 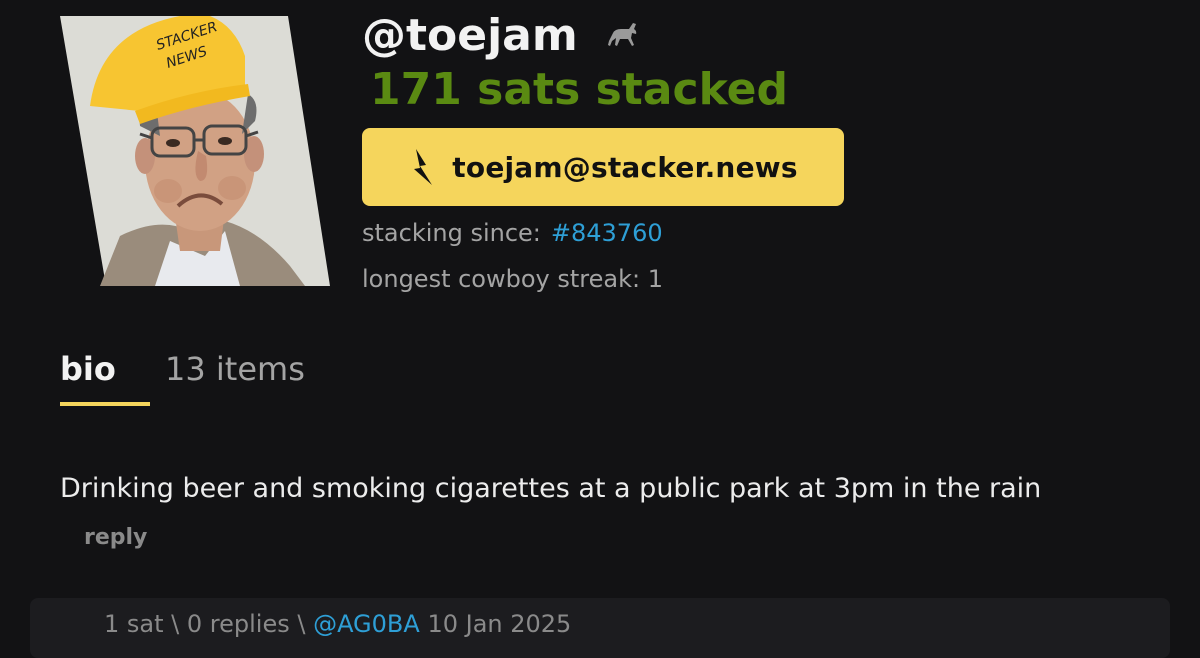 I want to click on comment-meta: 1 sat \ 0 replies \ @AG0BA 10 Jan 2025, so click(x=337, y=624).